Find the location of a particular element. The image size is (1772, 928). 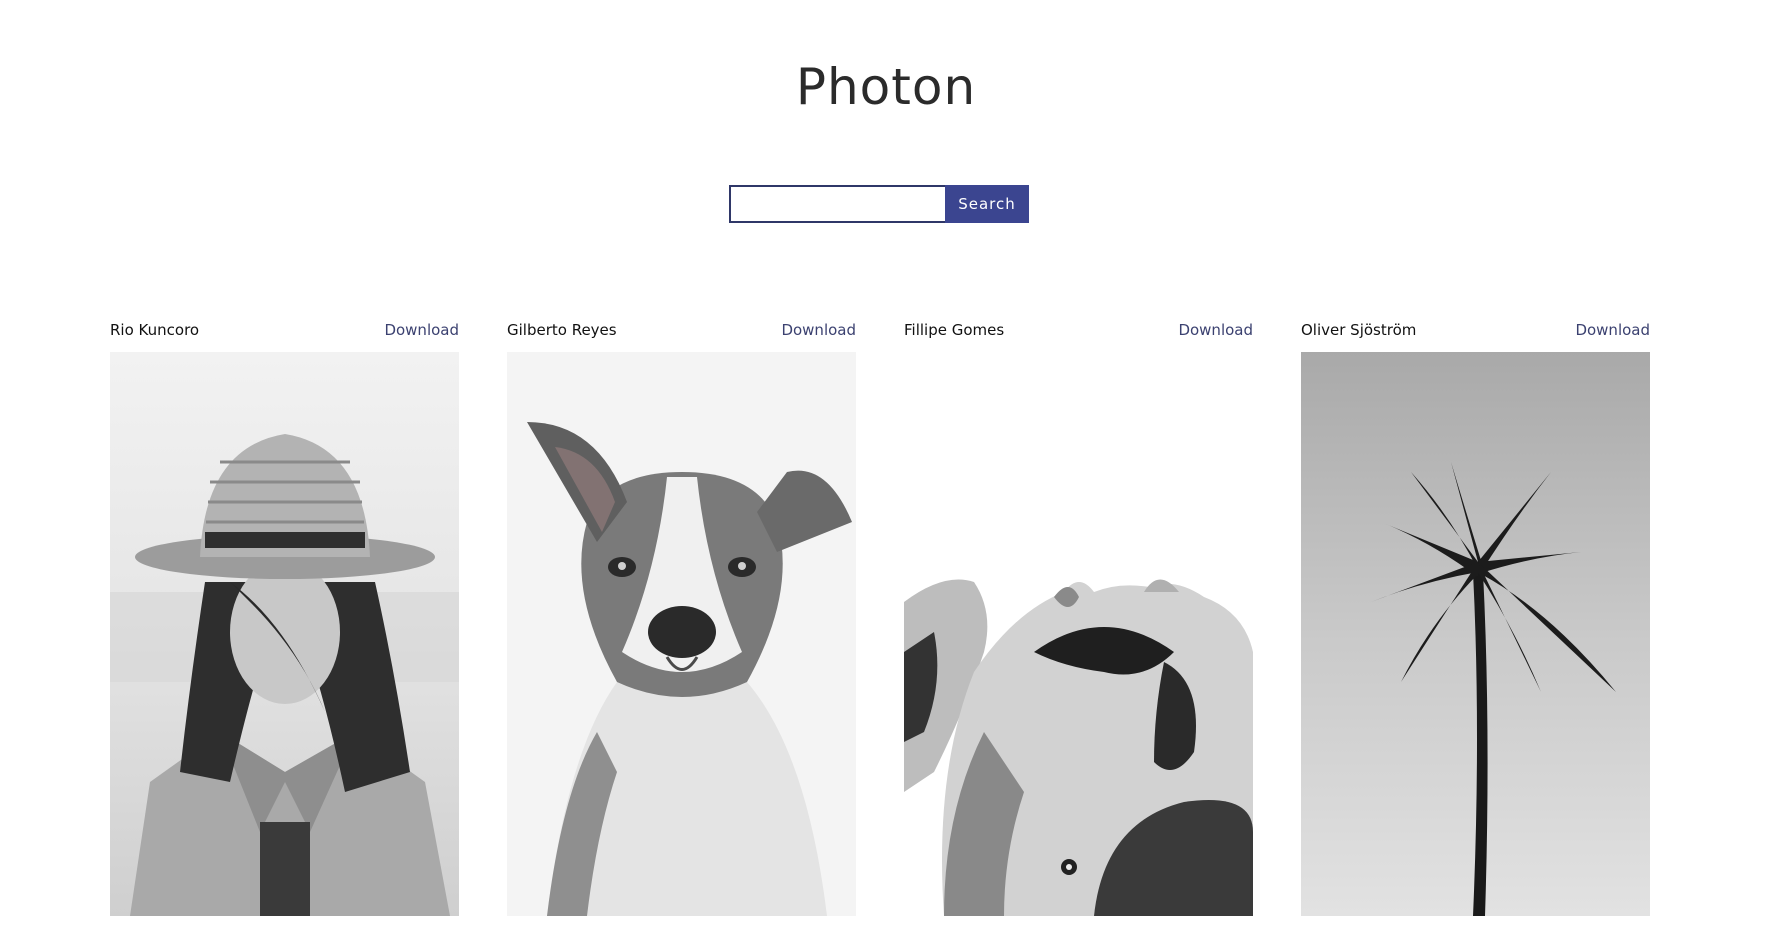

photographer-name: Rio Kuncoro is located at coordinates (155, 330).